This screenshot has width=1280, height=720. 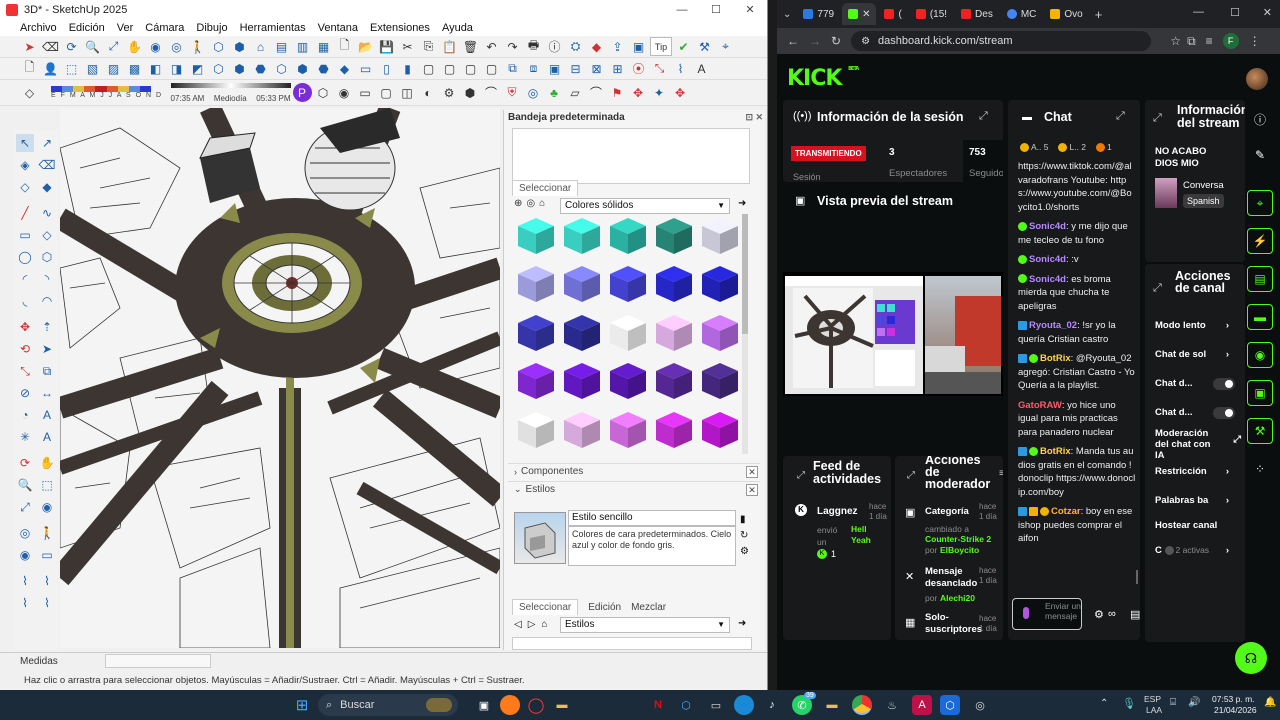 What do you see at coordinates (47, 165) in the screenshot?
I see `eraser-tool-icon: ⌫` at bounding box center [47, 165].